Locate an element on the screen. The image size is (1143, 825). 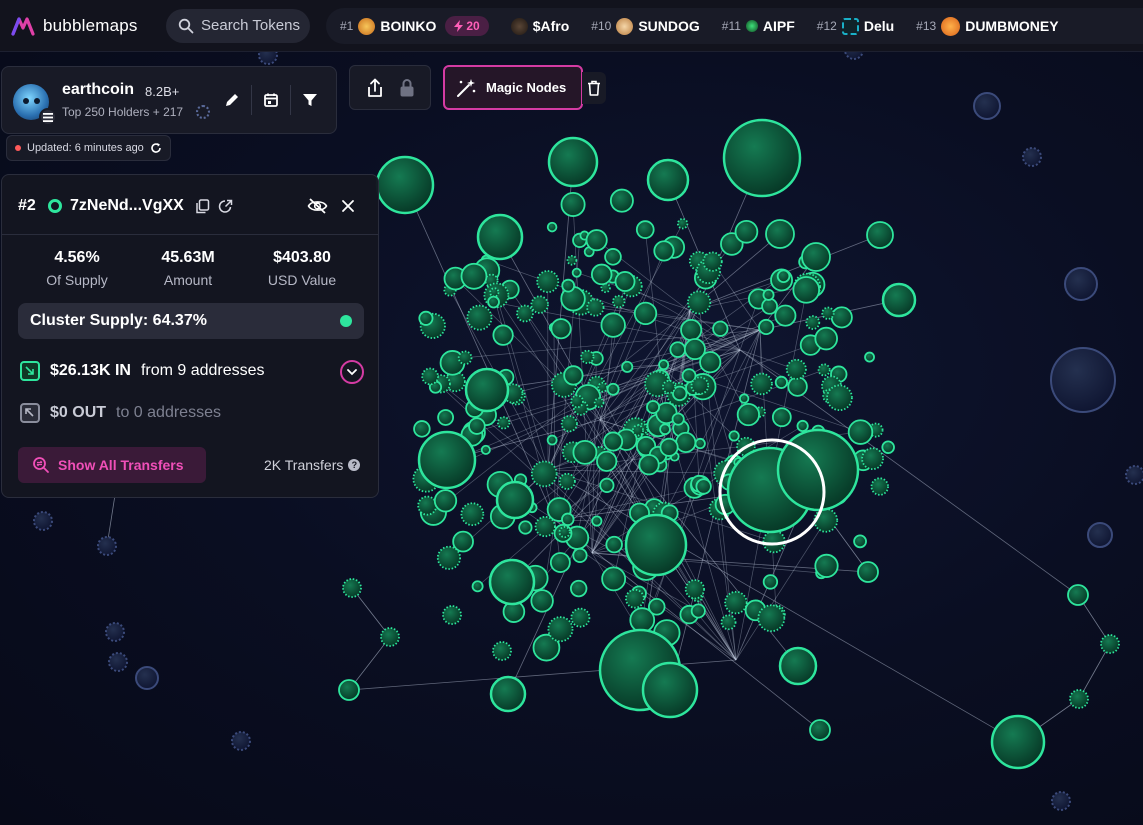
help-icon: ? is located at coordinates (354, 465).